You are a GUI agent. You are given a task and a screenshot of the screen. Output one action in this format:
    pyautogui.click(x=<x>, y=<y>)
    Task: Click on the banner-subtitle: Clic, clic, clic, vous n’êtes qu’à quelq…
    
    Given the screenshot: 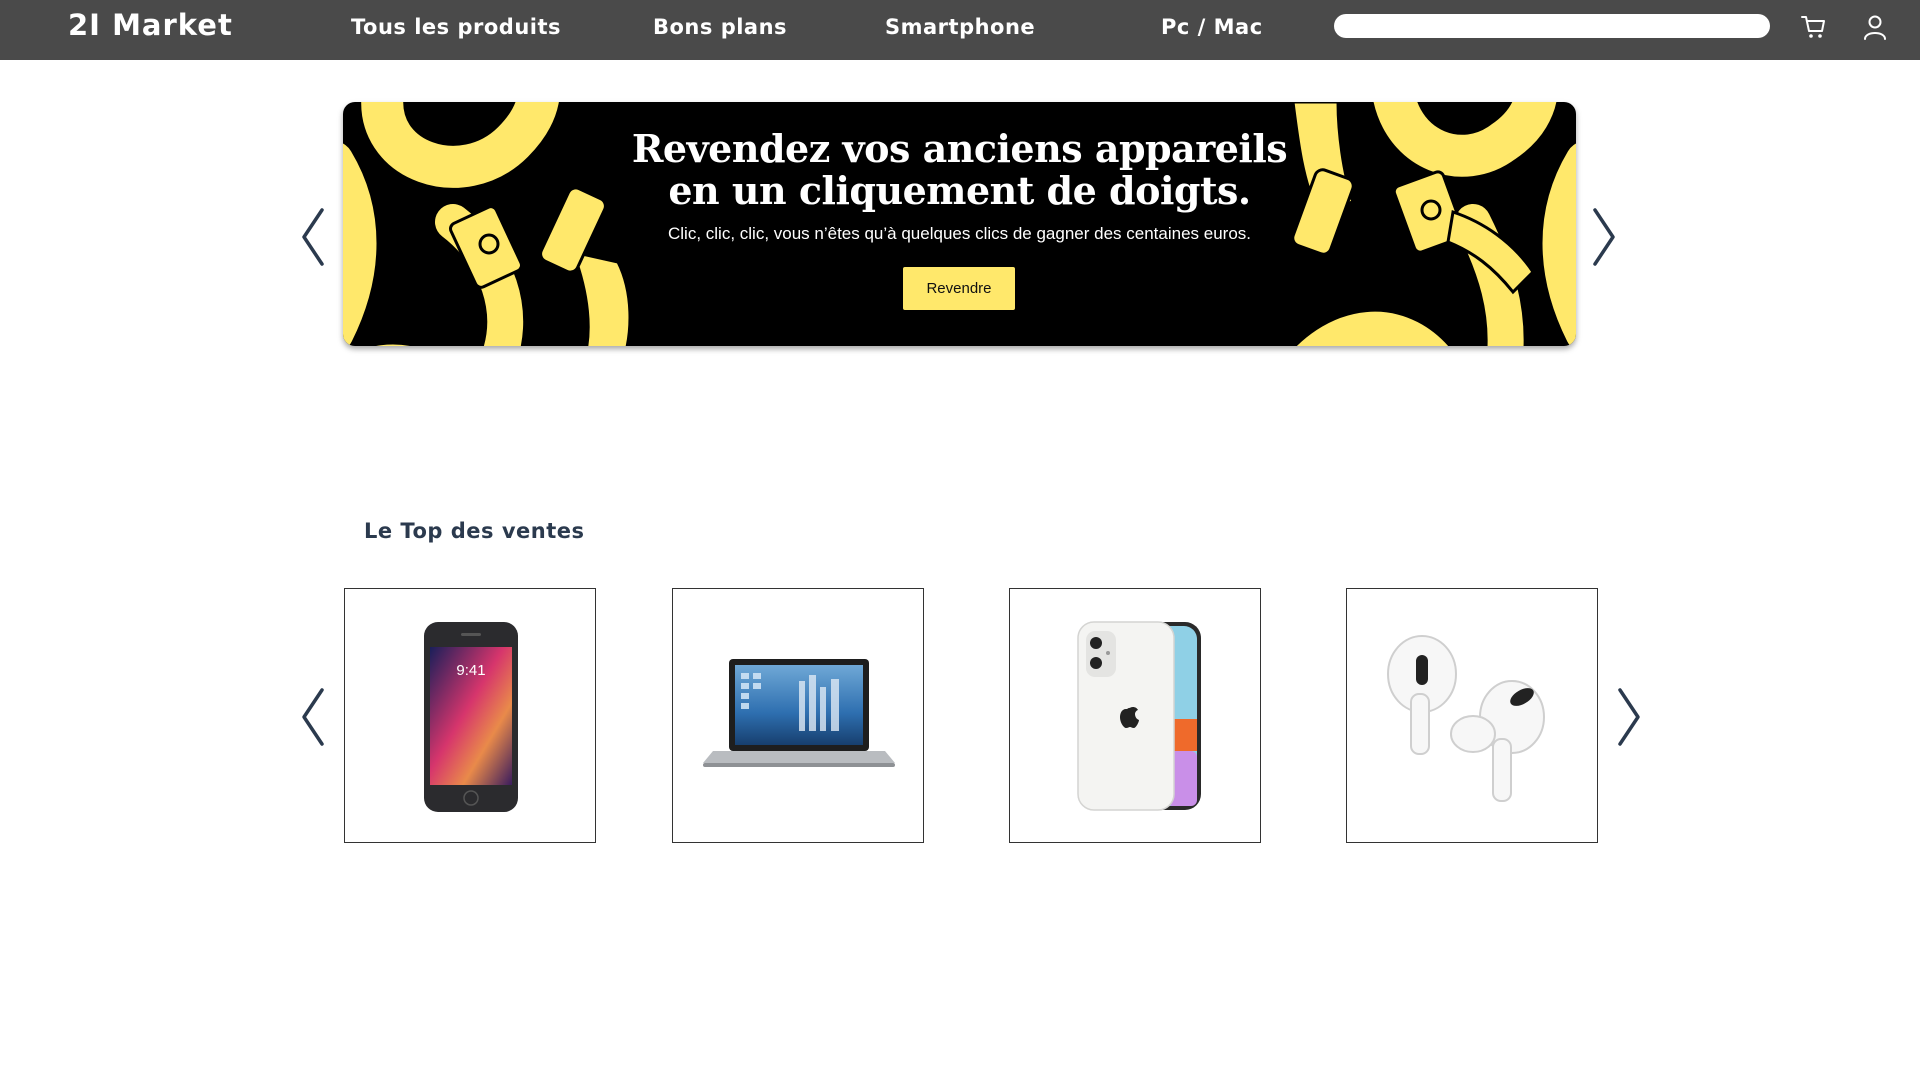 What is the action you would take?
    pyautogui.click(x=959, y=233)
    